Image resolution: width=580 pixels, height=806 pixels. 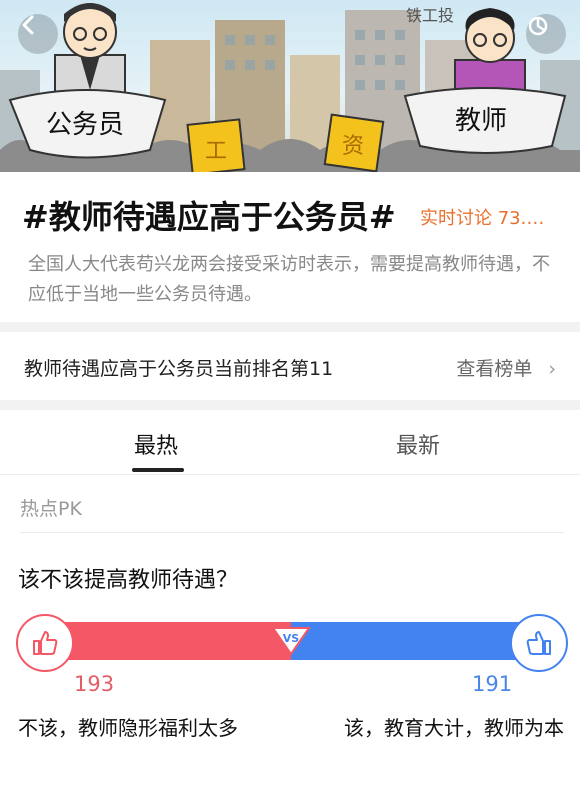 I want to click on active-tab-indicator, so click(x=158, y=470).